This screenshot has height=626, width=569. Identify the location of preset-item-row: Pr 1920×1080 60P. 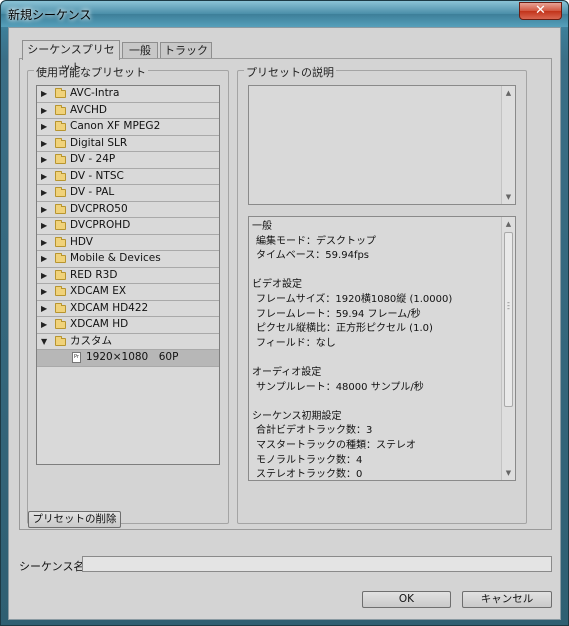
(128, 358).